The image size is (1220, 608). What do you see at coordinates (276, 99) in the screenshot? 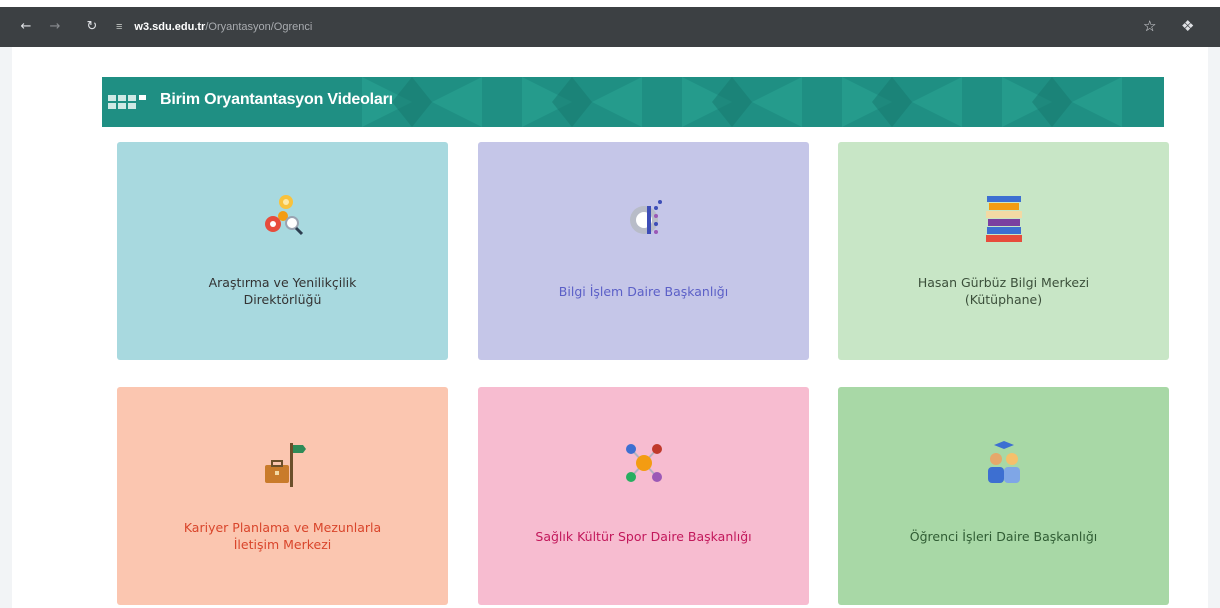
I see `page-title: Birim Oryantantasyon Videoları` at bounding box center [276, 99].